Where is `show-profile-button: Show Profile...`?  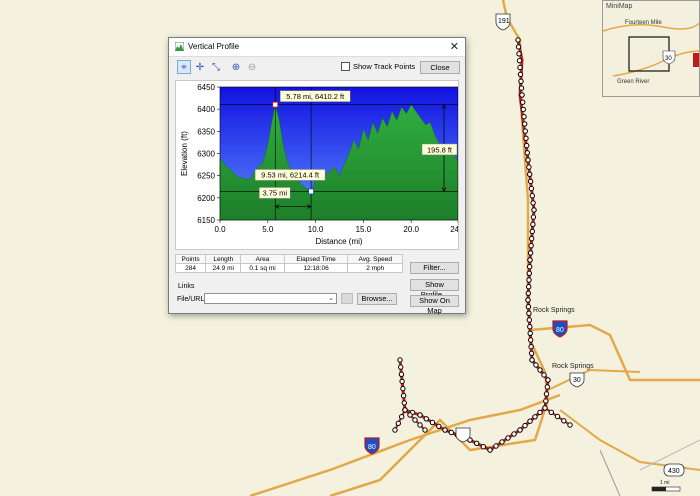
show-profile-button: Show Profile... is located at coordinates (434, 289).